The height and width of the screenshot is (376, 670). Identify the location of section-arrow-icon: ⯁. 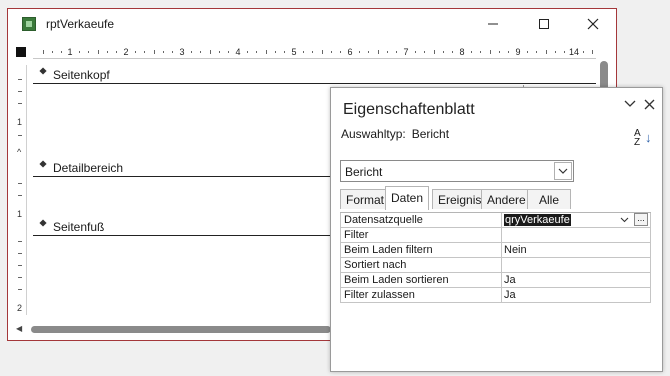
(43, 72).